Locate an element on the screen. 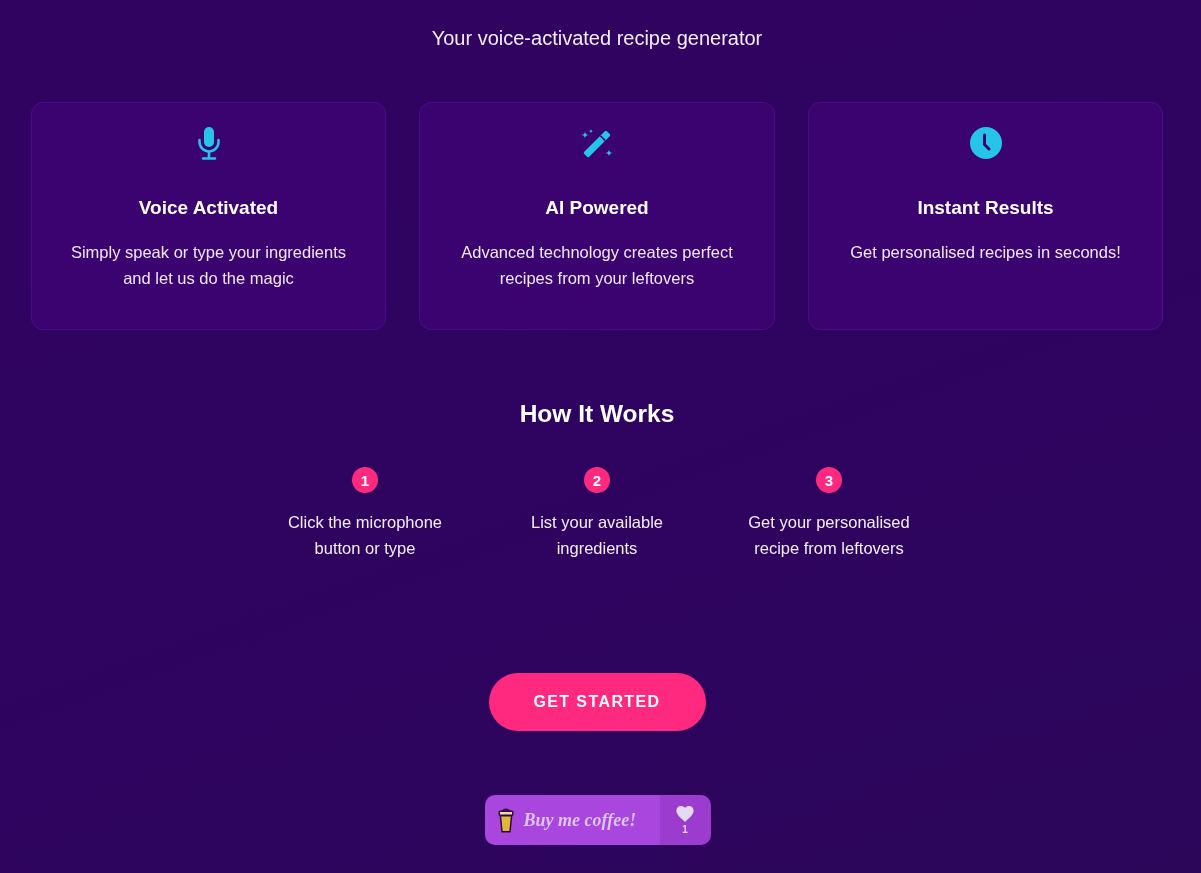 The height and width of the screenshot is (873, 1201). coffee-cup-icon is located at coordinates (505, 820).